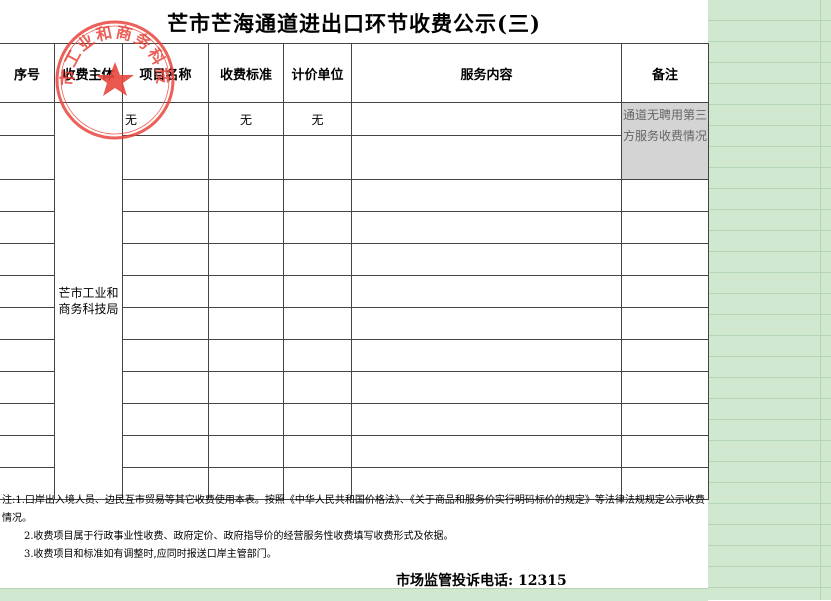 This screenshot has width=831, height=601. I want to click on cell-unit: 无, so click(317, 119).